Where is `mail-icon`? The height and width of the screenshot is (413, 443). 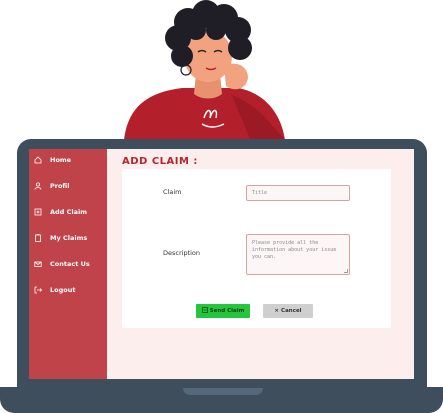 mail-icon is located at coordinates (38, 264).